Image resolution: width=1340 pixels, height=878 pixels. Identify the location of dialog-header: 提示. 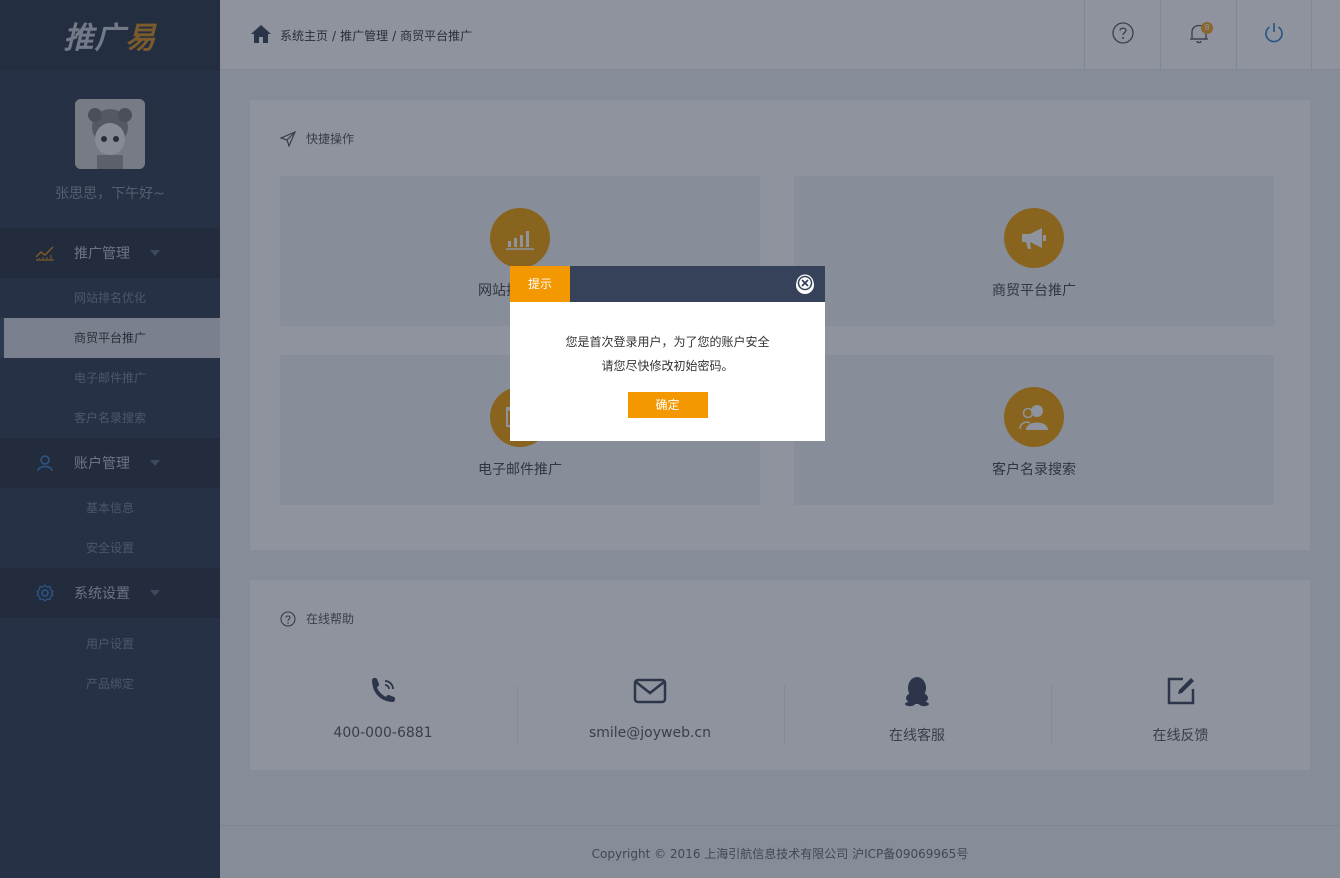
(667, 284).